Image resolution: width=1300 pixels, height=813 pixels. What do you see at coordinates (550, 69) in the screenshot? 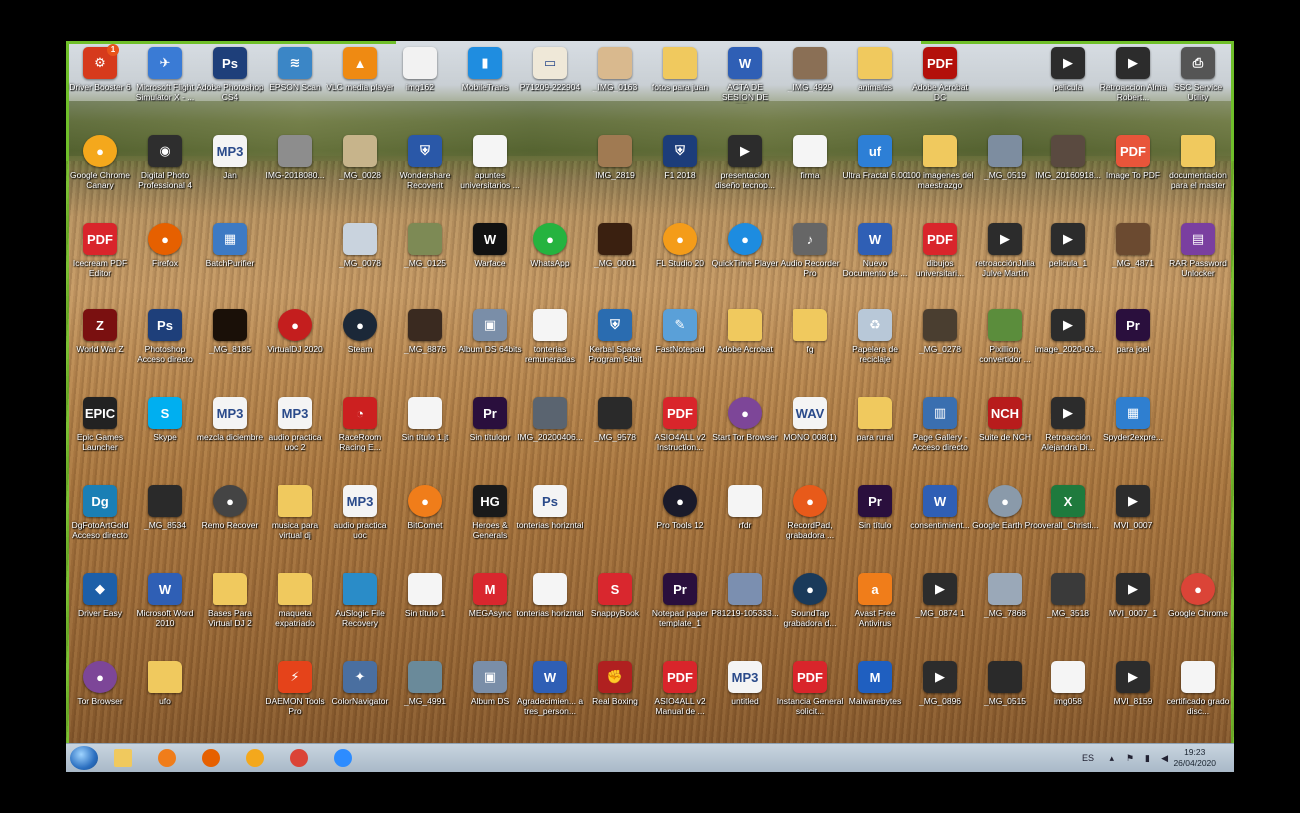
I see `desktop-icon: ▭ P71209-222904` at bounding box center [550, 69].